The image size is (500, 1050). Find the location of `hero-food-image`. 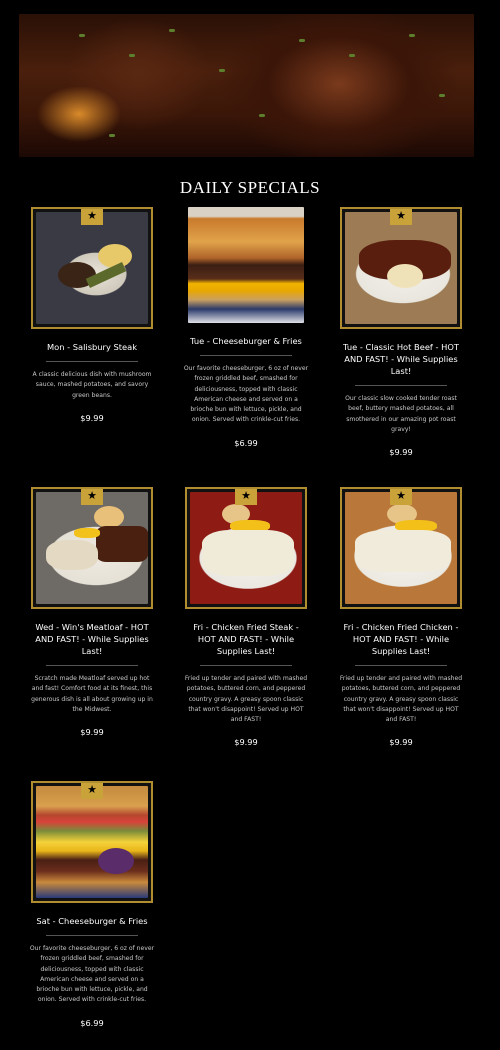

hero-food-image is located at coordinates (246, 85).